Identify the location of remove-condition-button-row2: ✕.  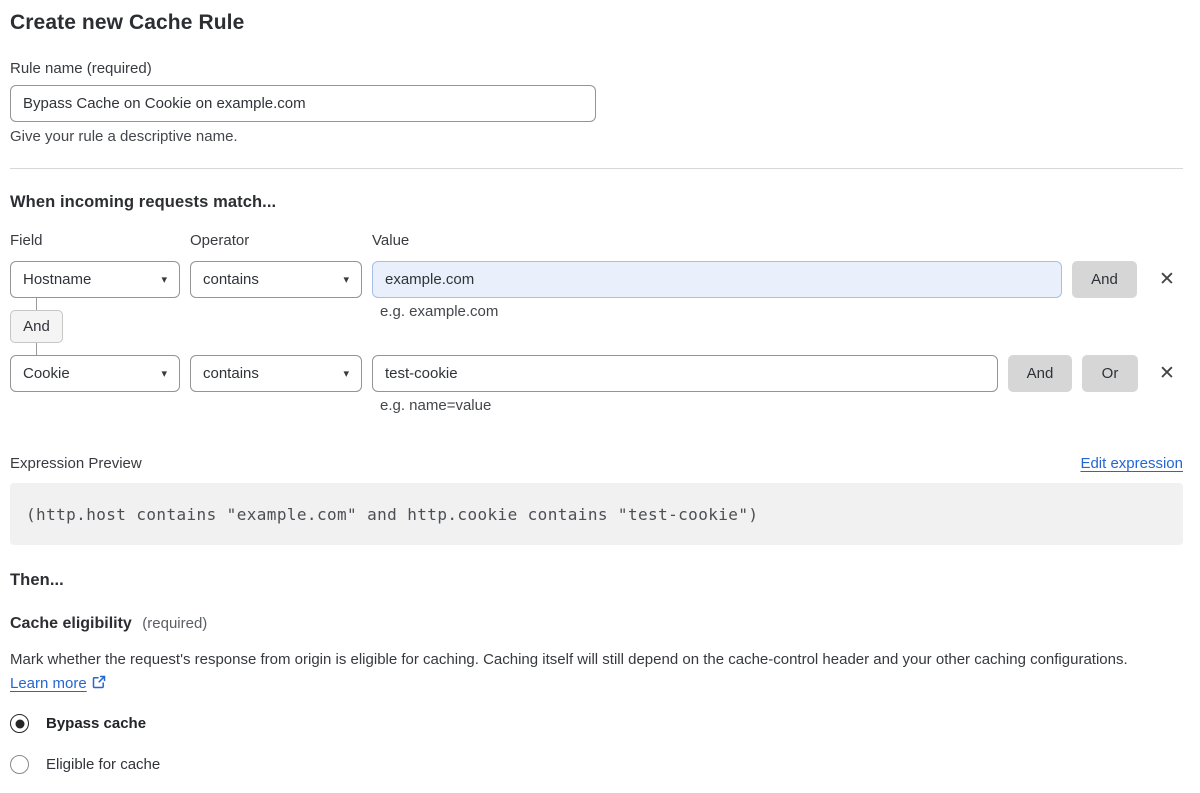
(1167, 373).